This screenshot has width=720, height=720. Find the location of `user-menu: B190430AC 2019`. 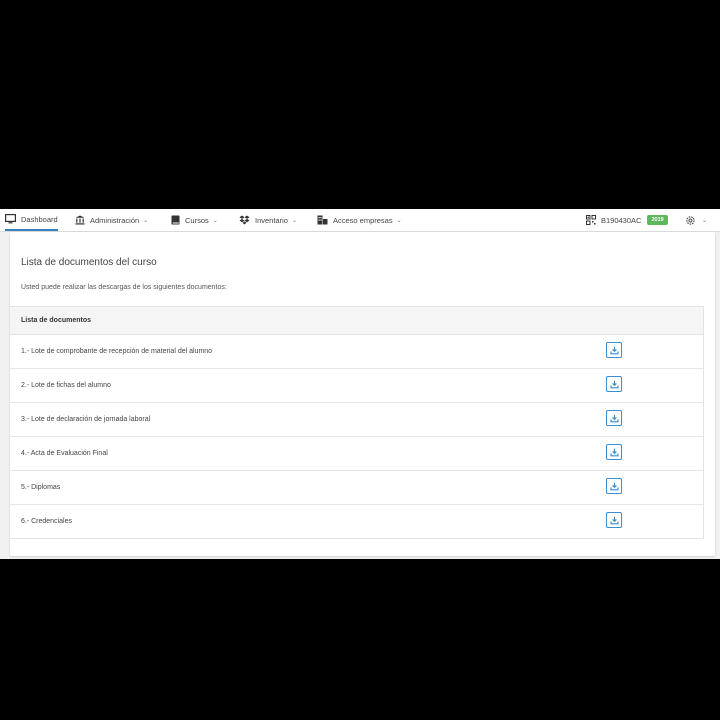

user-menu: B190430AC 2019 is located at coordinates (627, 220).